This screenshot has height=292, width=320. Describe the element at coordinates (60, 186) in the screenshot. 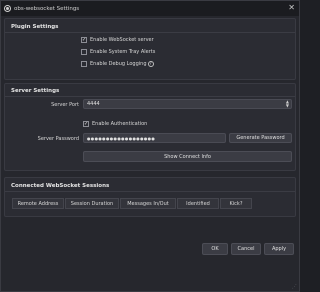

I see `connected-sessions-heading: Connected WebSocket Sessions` at that location.